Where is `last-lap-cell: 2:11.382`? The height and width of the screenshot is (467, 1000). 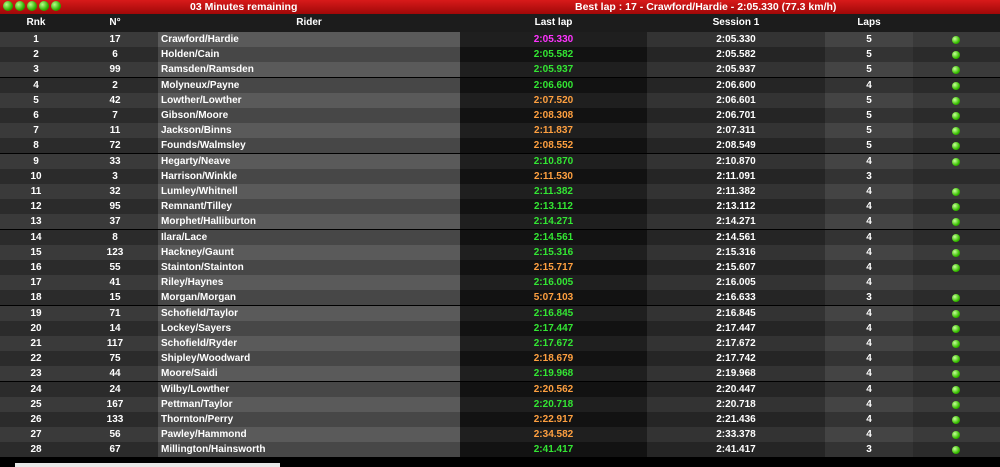 last-lap-cell: 2:11.382 is located at coordinates (553, 191).